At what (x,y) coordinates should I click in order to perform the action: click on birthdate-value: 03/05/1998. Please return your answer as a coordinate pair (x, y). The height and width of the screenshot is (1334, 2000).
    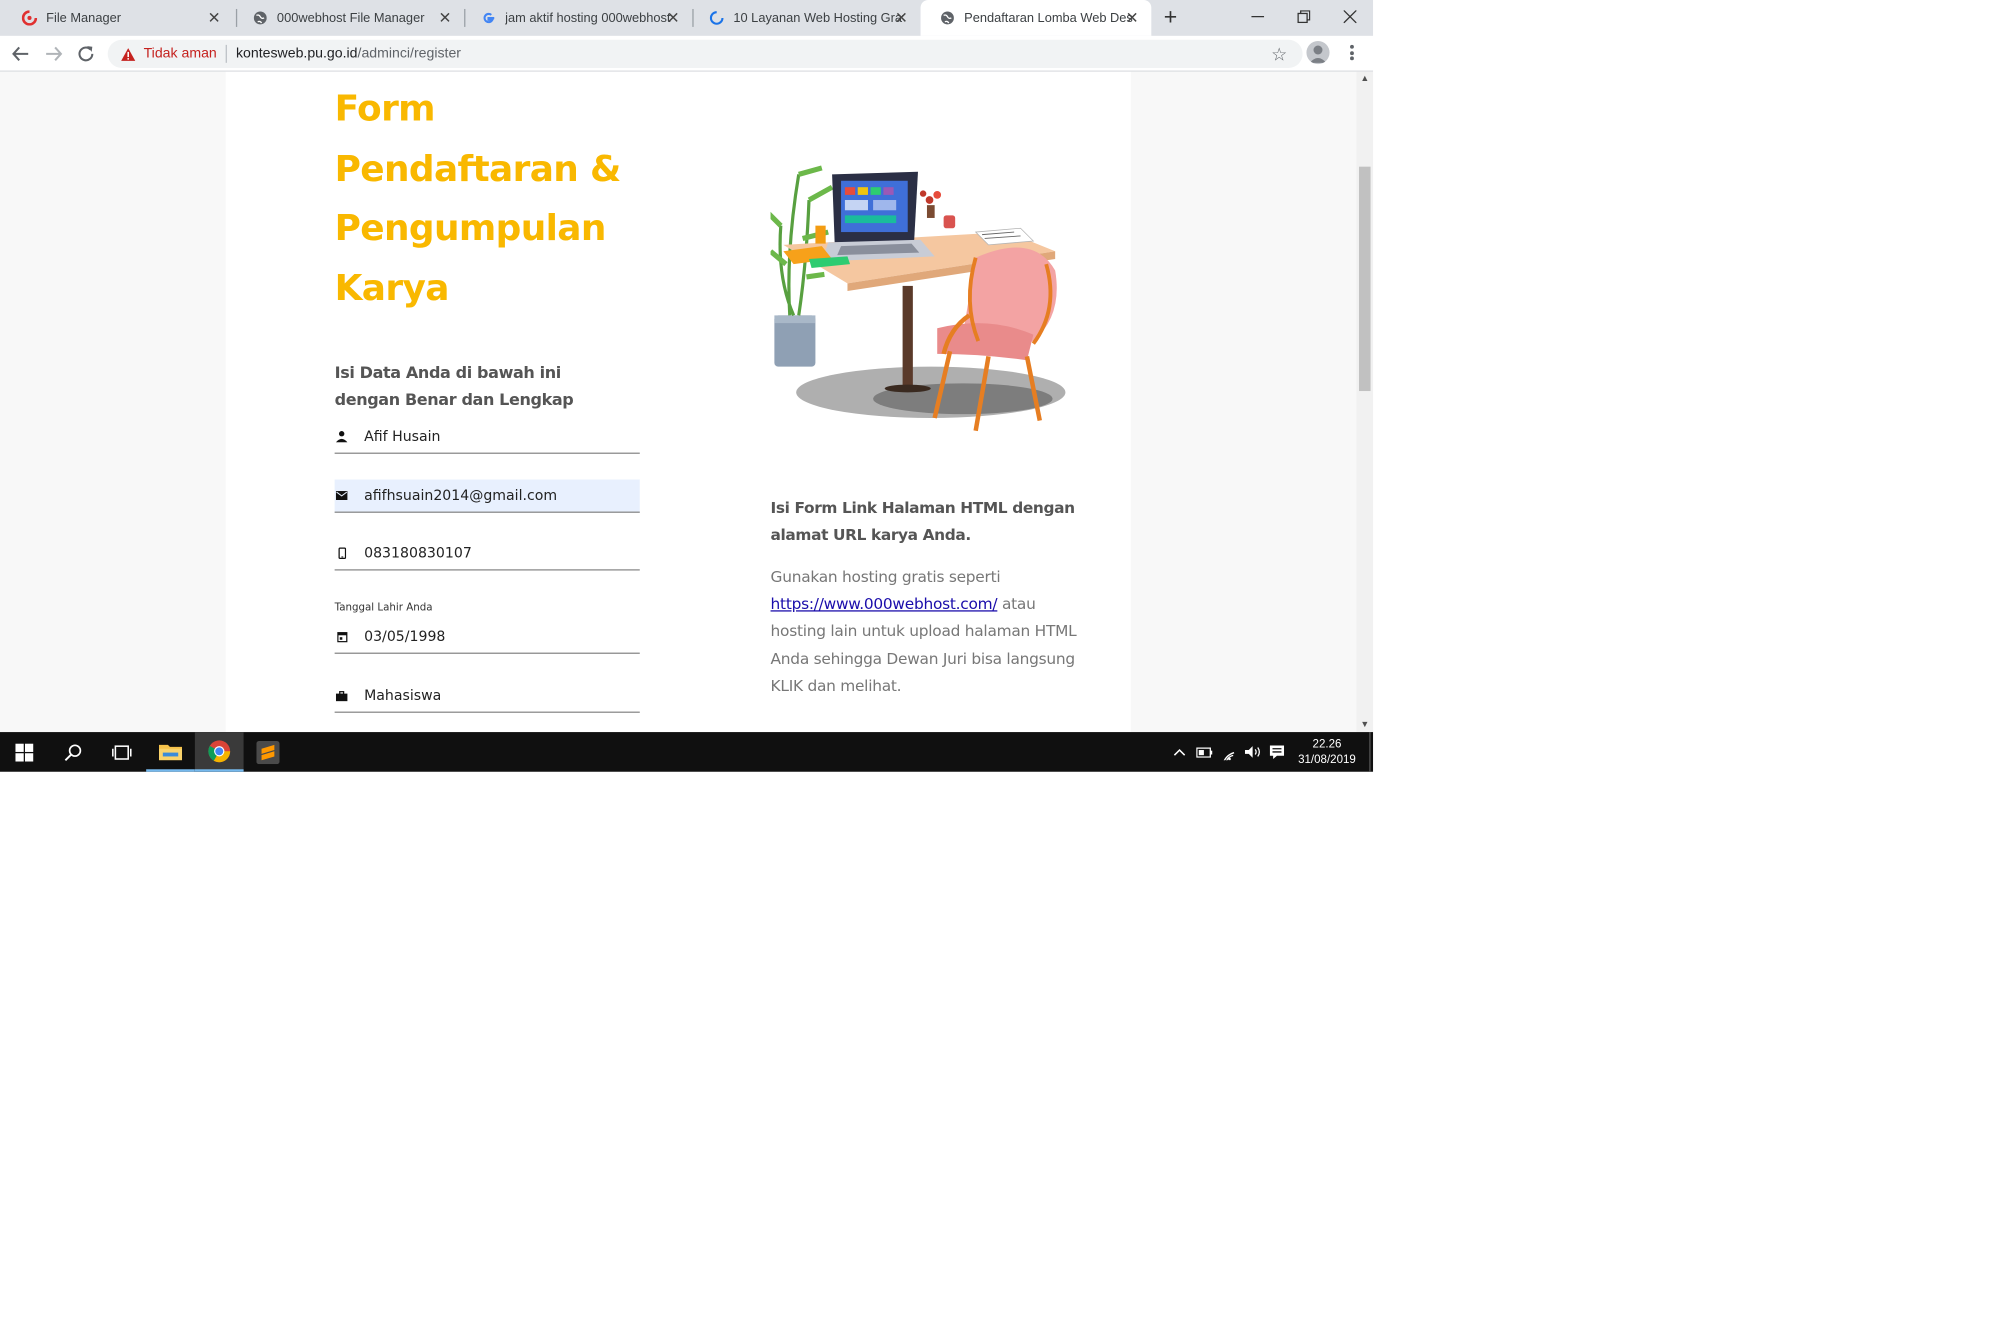
    Looking at the image, I should click on (405, 636).